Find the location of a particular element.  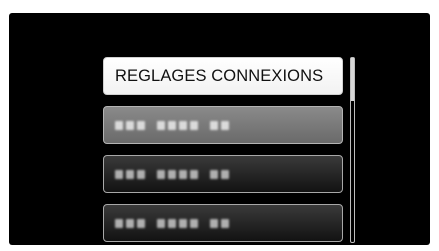

menu-item-label: REGLAGES CONNEXIONS is located at coordinates (219, 75).